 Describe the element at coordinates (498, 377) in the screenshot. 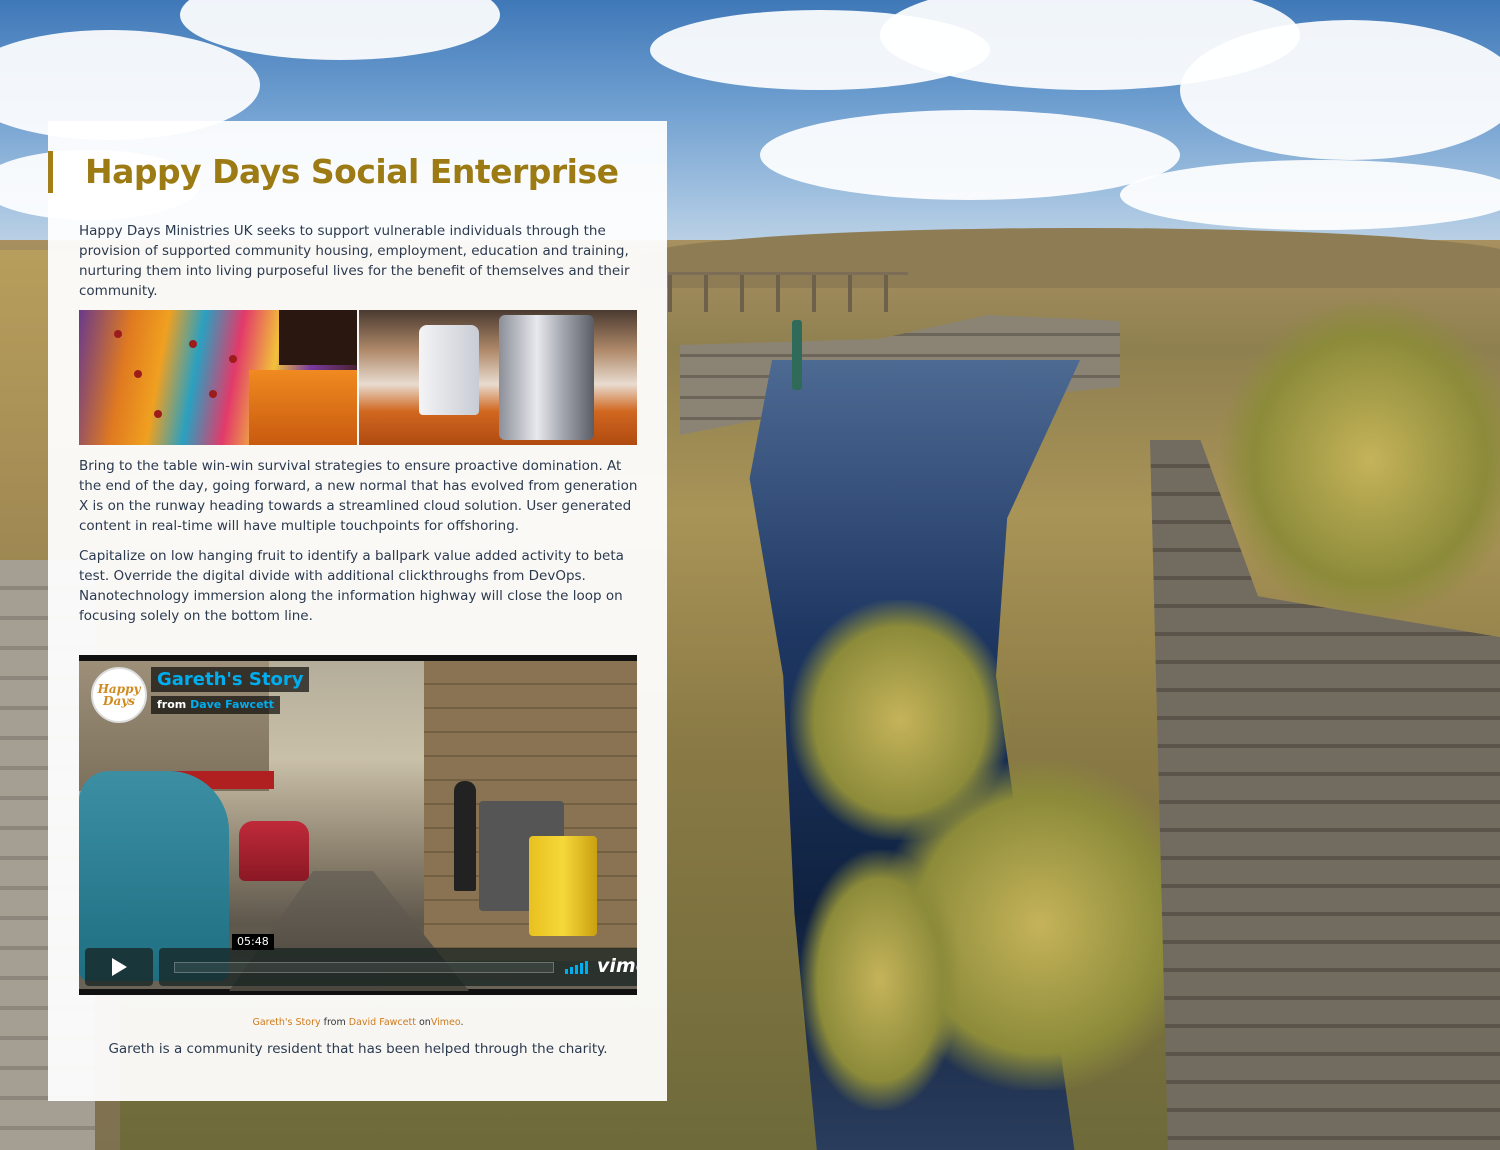

I see `coffee-machine-photo` at that location.